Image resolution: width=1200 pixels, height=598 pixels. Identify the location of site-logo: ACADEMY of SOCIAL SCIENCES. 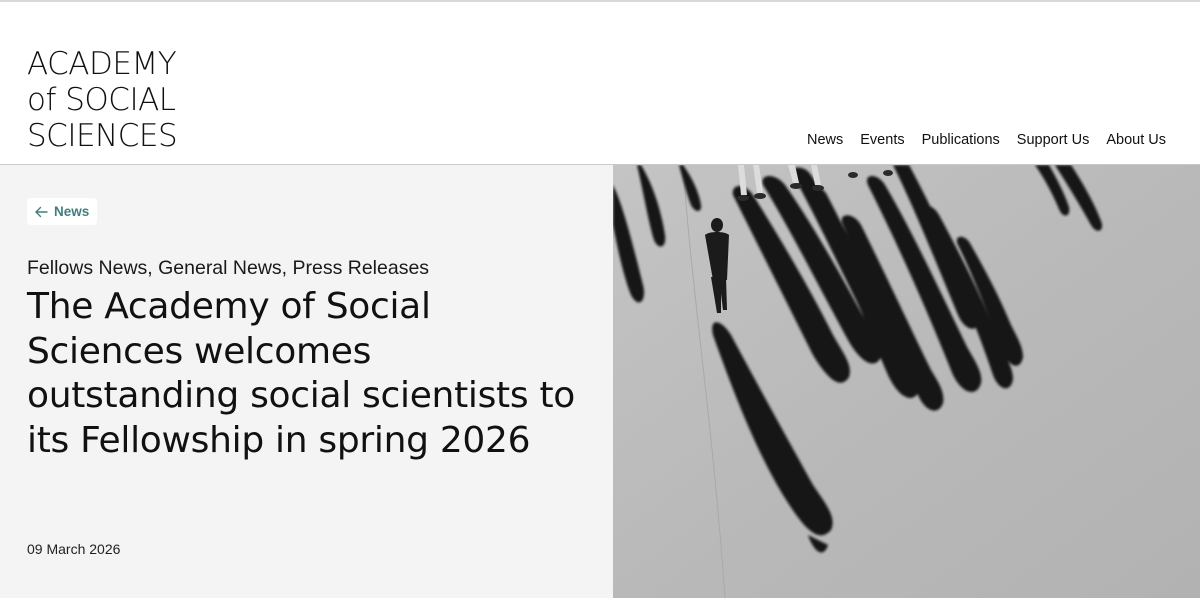
(102, 100).